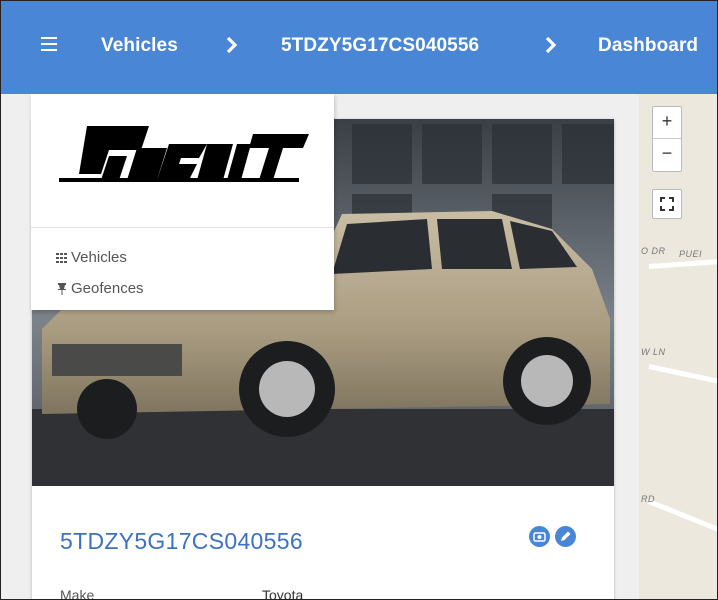 The height and width of the screenshot is (600, 718). What do you see at coordinates (49, 44) in the screenshot?
I see `hamburger-menu-icon` at bounding box center [49, 44].